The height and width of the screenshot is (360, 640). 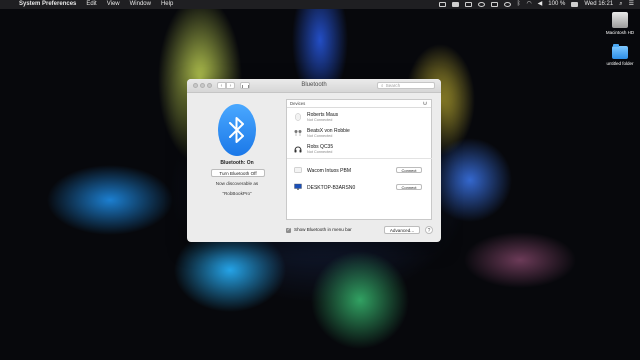 What do you see at coordinates (298, 149) in the screenshot?
I see `headphones-icon` at bounding box center [298, 149].